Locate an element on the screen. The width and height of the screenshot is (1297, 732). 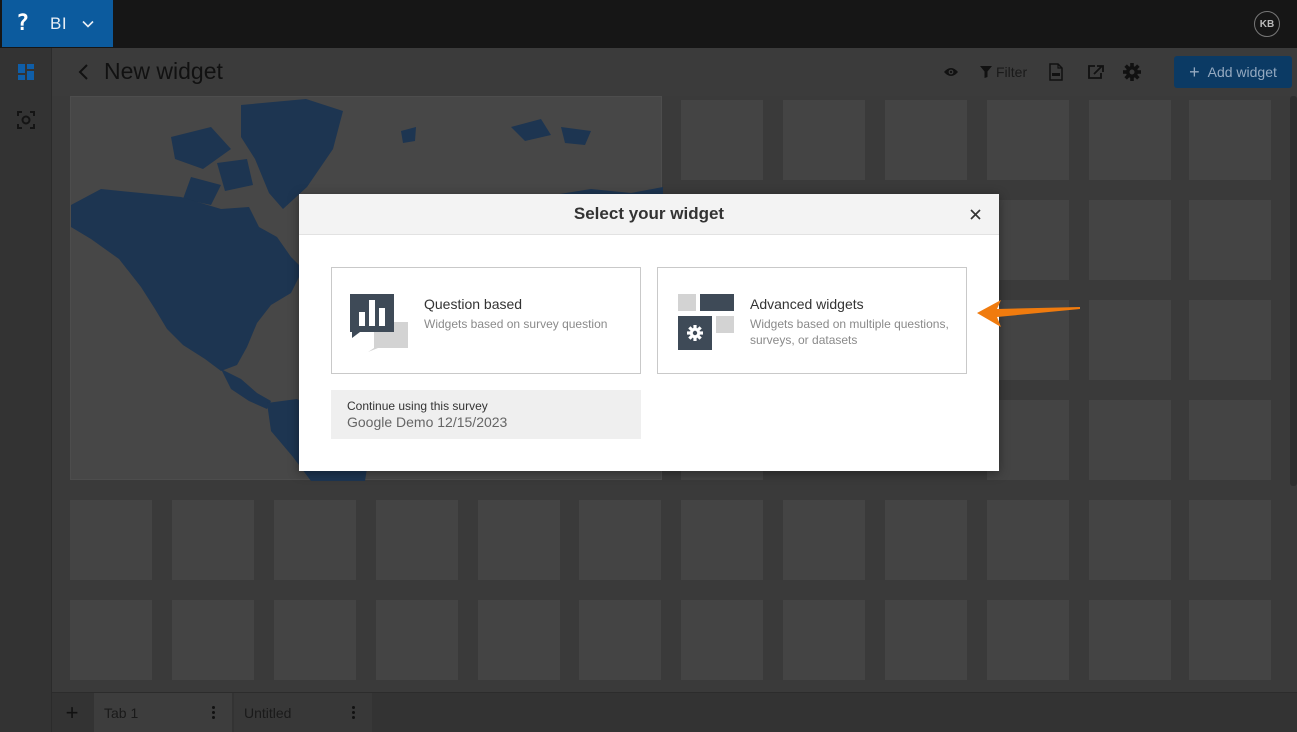
tab-untitled: Untitled is located at coordinates (303, 712).